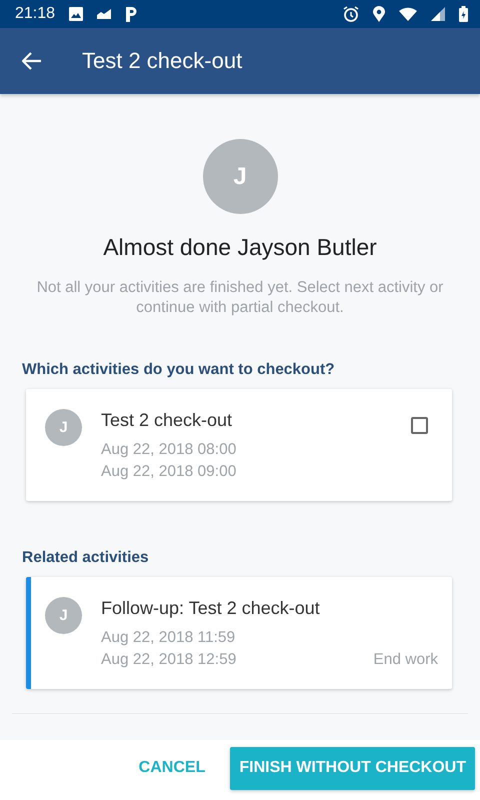  Describe the element at coordinates (104, 14) in the screenshot. I see `chart-icon` at that location.